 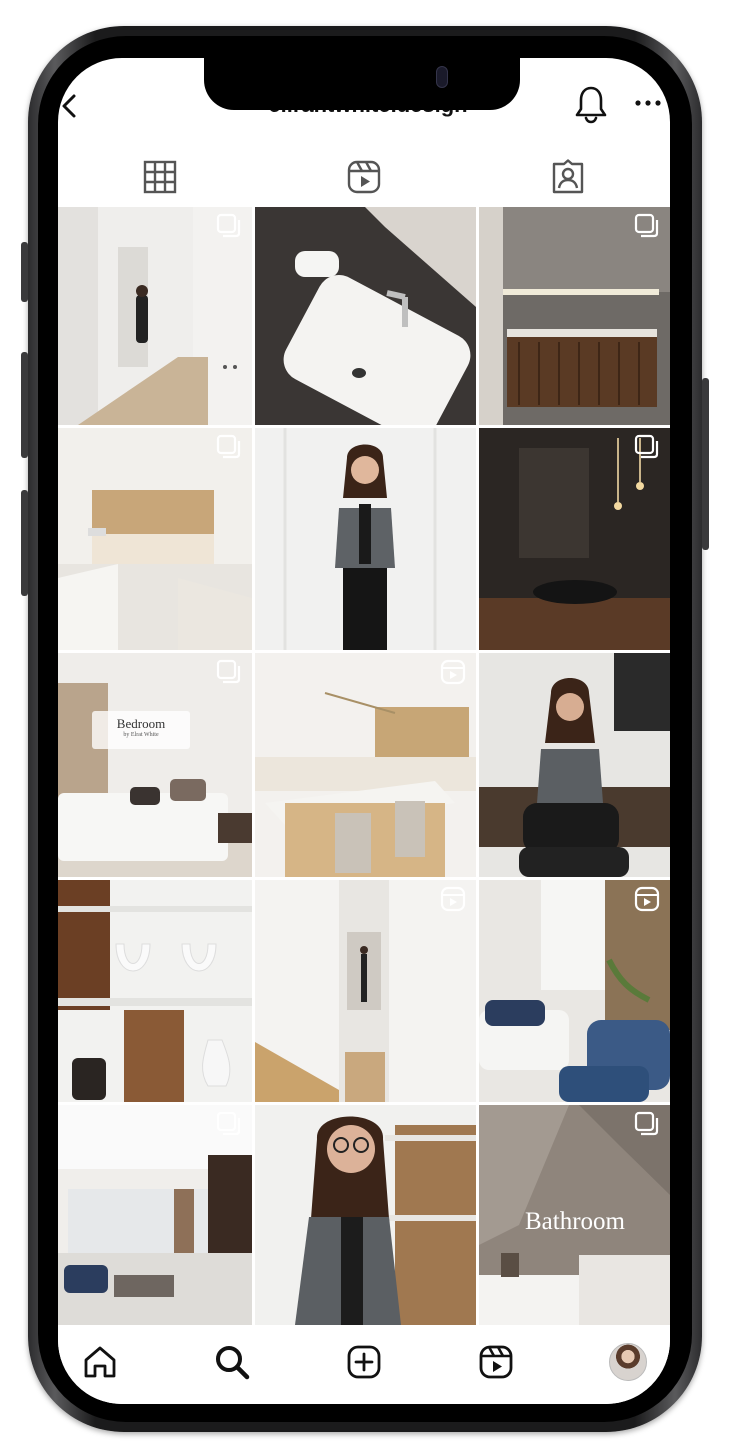 I want to click on nav-home, so click(x=100, y=1362).